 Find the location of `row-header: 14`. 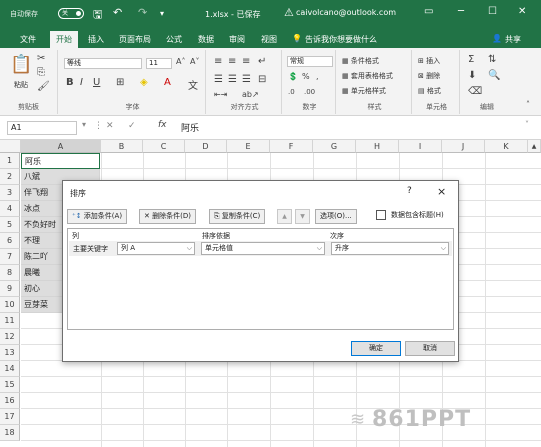

row-header: 14 is located at coordinates (10, 369).